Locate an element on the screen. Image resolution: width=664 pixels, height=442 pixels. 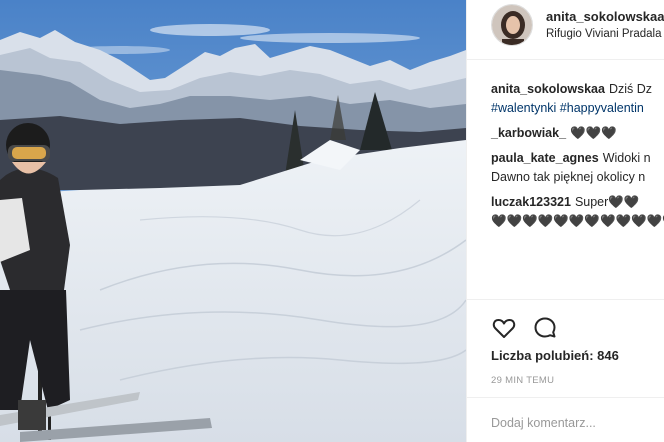
caption-hashtags: #walentynki #happyvalentin is located at coordinates (577, 108).